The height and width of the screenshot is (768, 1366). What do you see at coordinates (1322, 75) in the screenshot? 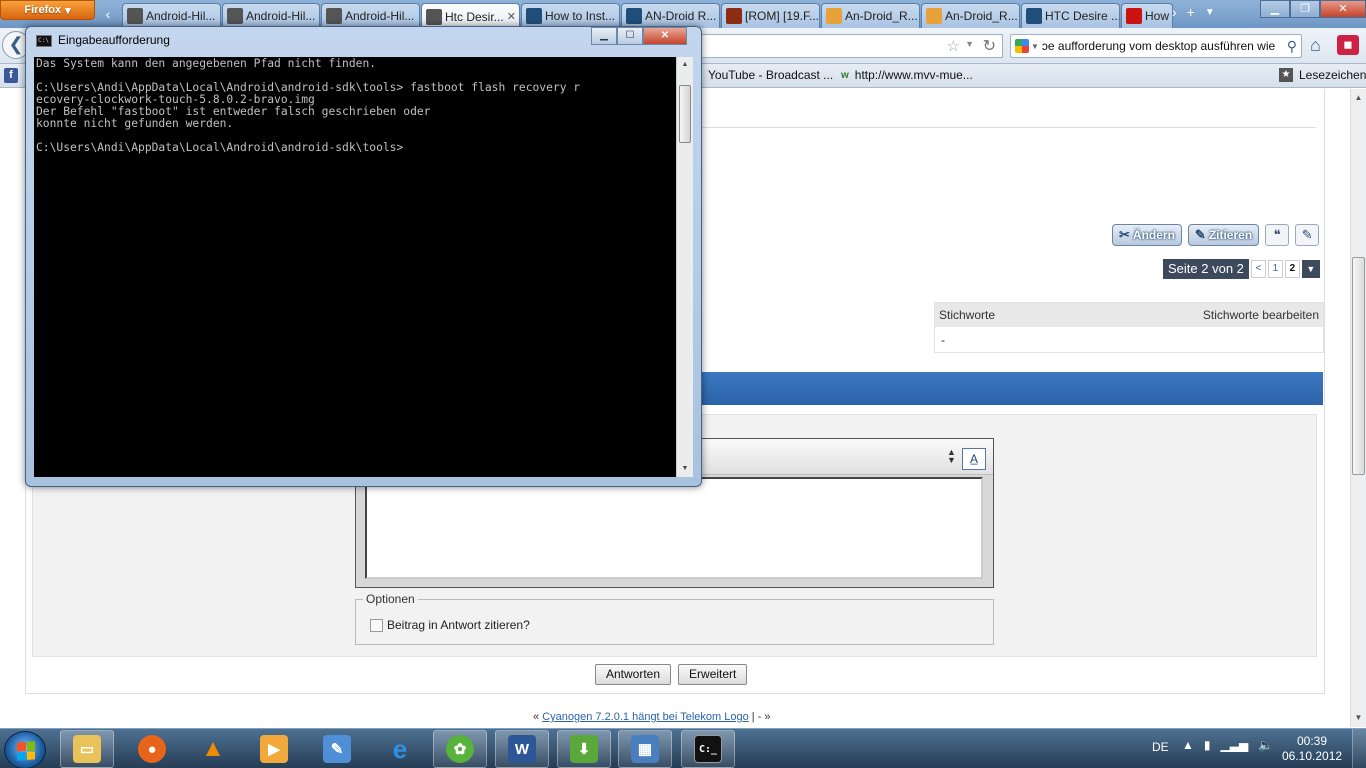
I see `bookmarks-menu-button: ★ Lesezeichen` at bounding box center [1322, 75].